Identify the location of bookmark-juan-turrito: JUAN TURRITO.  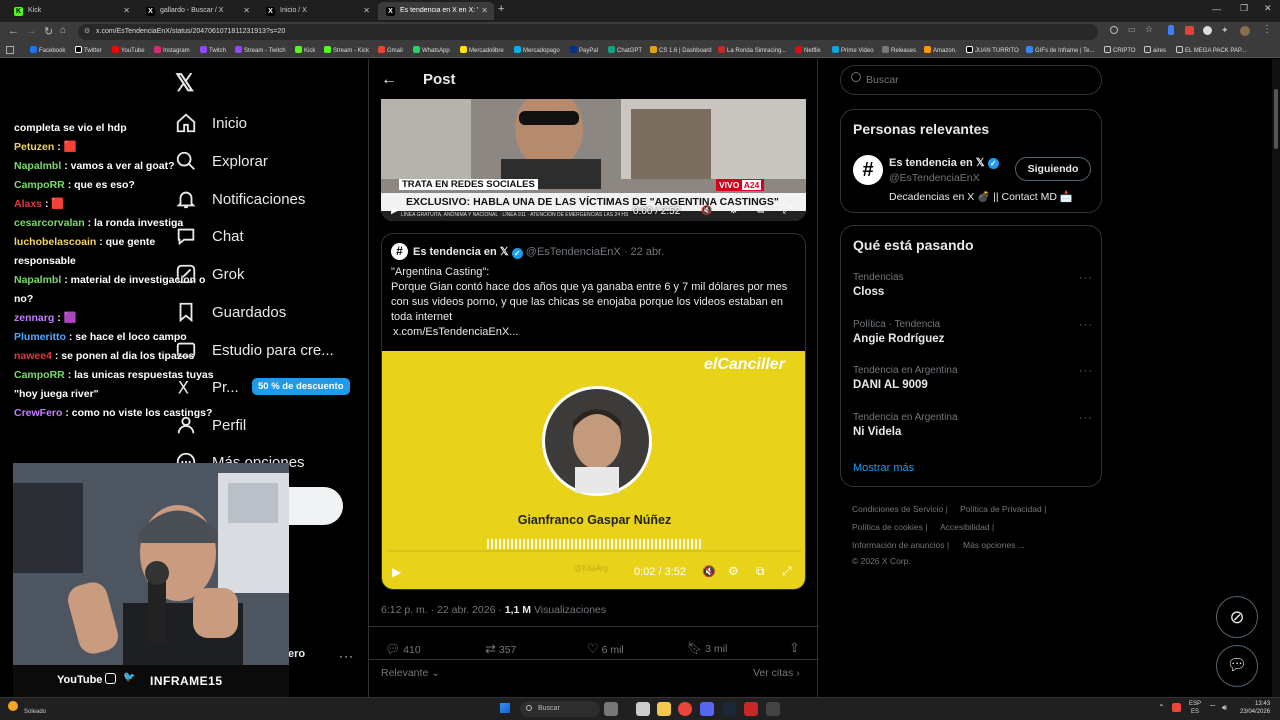
(992, 50).